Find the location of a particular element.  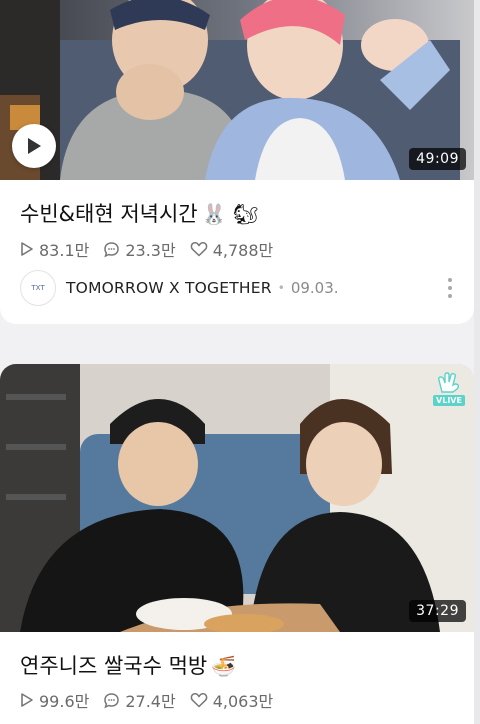

comments-stat: 27.4만 is located at coordinates (139, 700).